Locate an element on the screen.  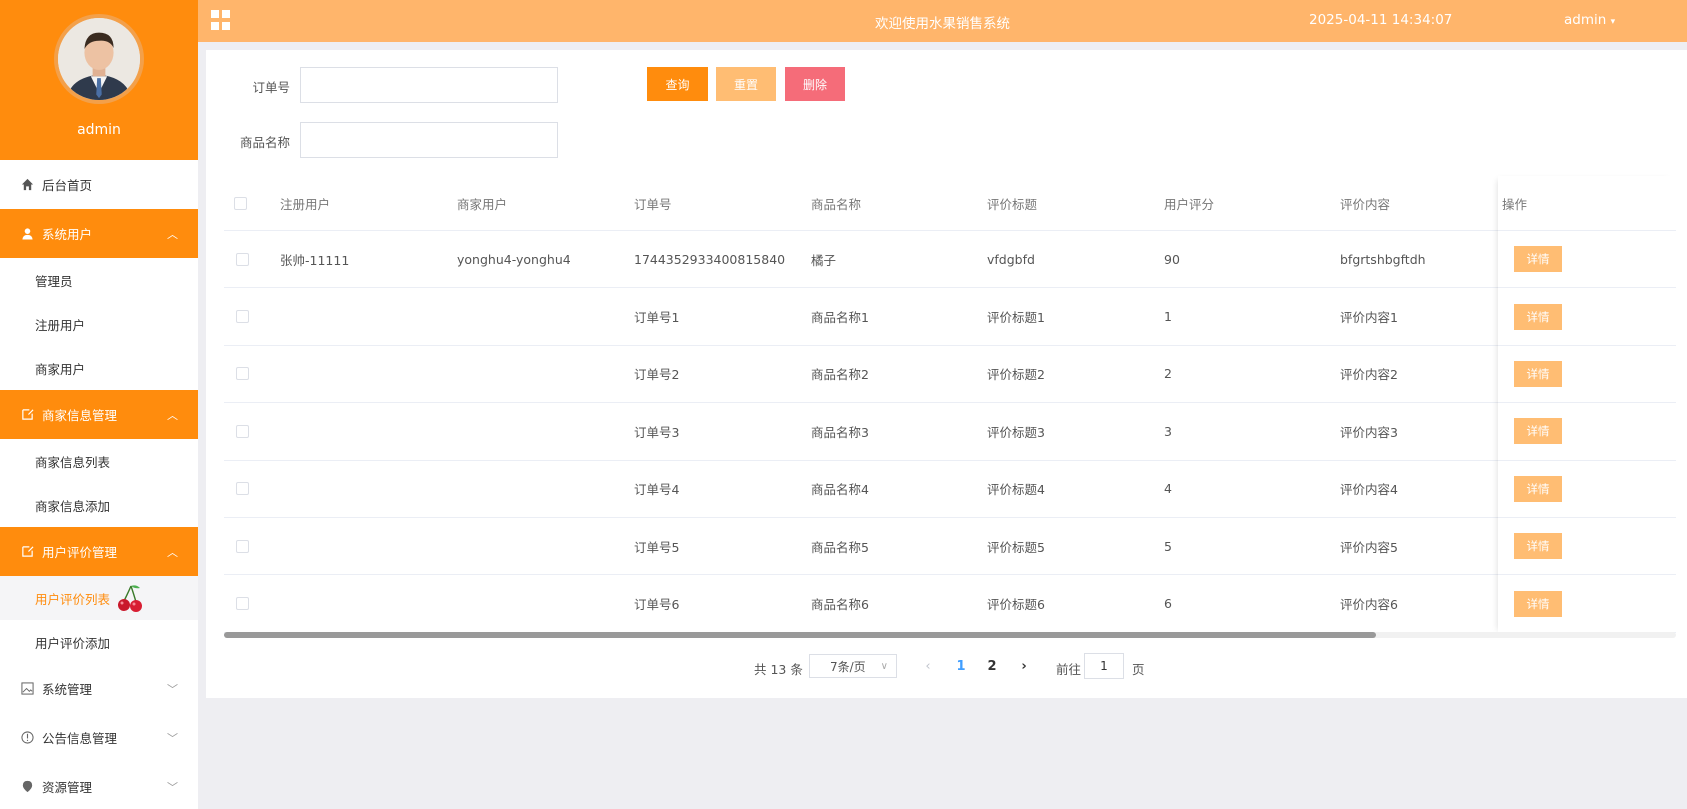
sub-item-registered-users: 注册用户 is located at coordinates (99, 324).